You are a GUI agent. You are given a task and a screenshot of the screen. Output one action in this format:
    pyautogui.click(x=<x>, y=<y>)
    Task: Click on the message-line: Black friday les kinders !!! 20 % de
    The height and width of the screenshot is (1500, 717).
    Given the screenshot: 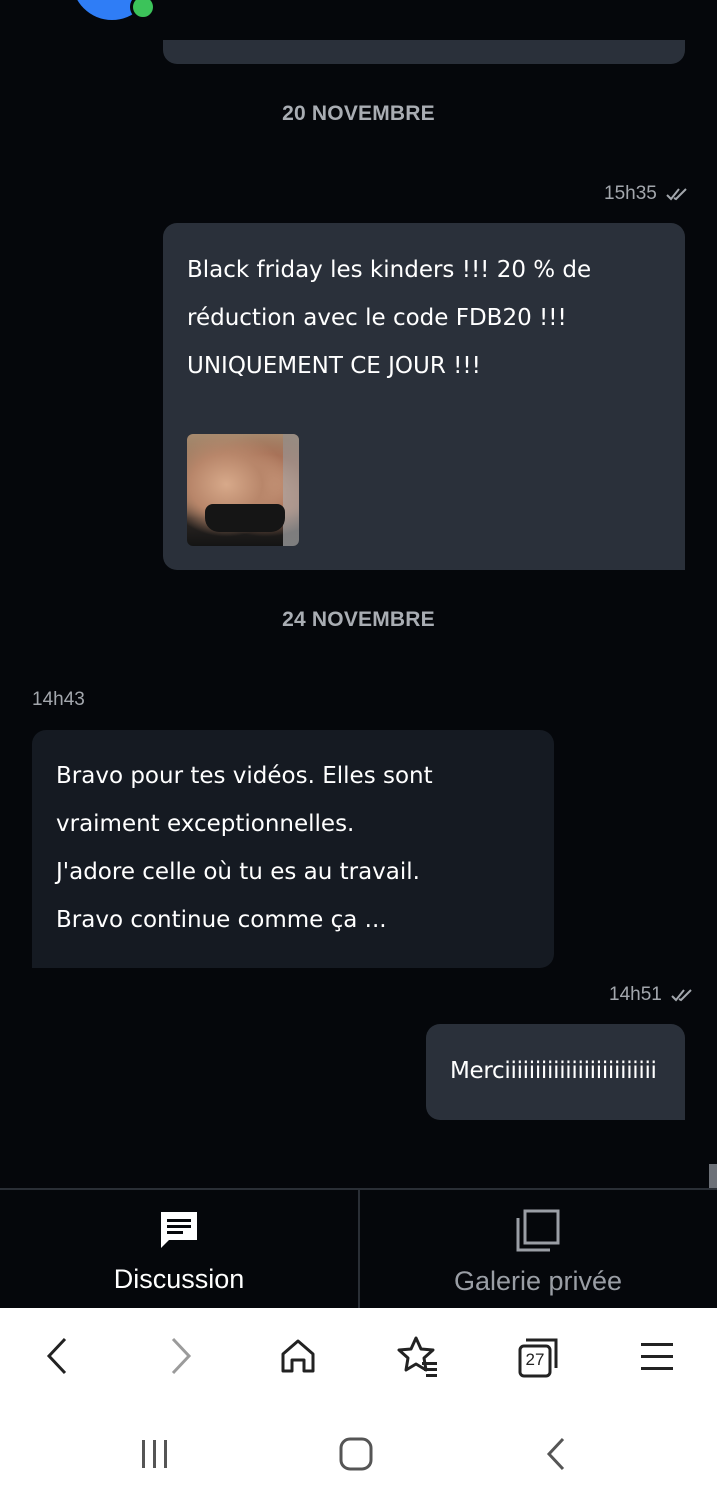 What is the action you would take?
    pyautogui.click(x=389, y=270)
    